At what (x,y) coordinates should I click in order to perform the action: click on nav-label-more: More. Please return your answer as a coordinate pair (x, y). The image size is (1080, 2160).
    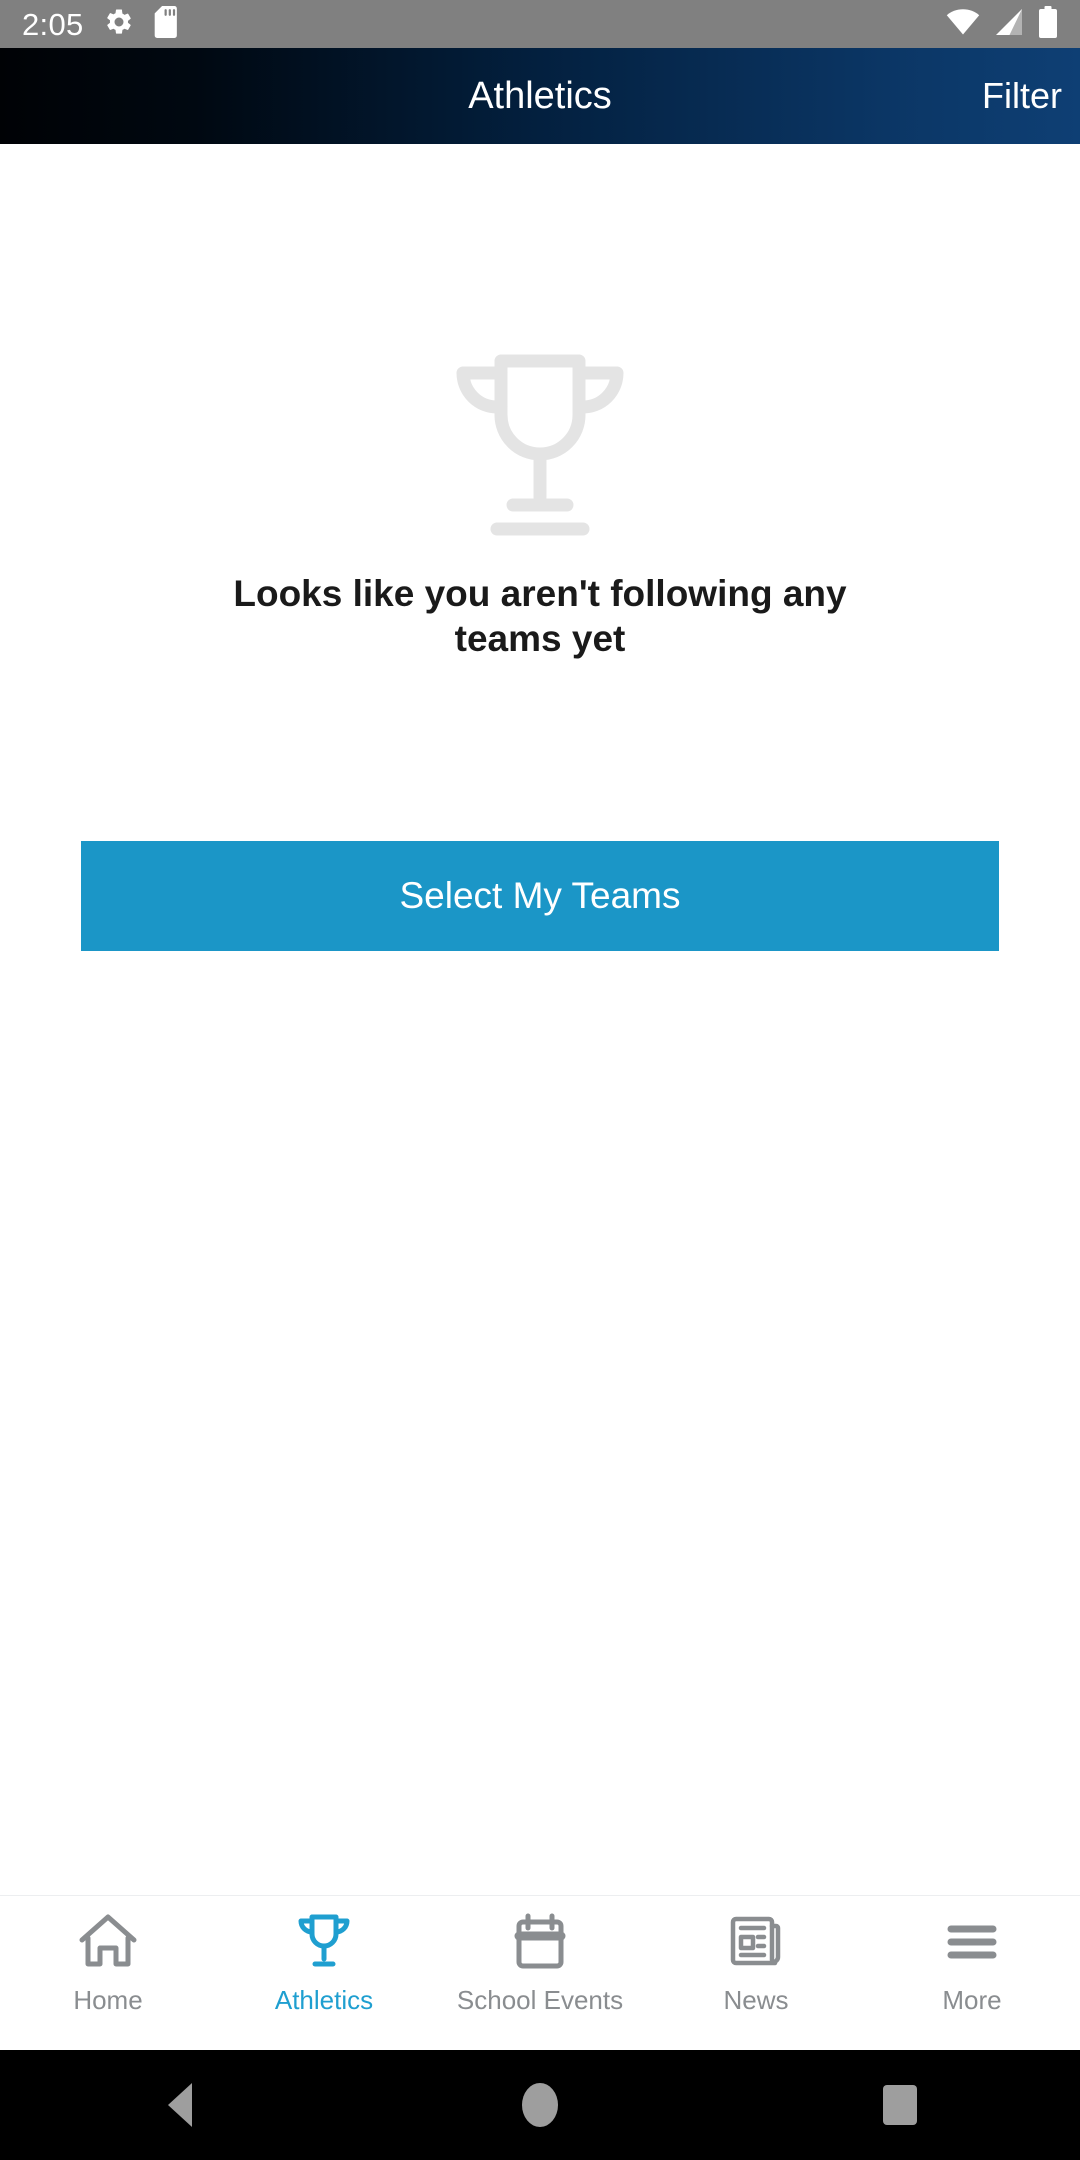
    Looking at the image, I should click on (972, 2000).